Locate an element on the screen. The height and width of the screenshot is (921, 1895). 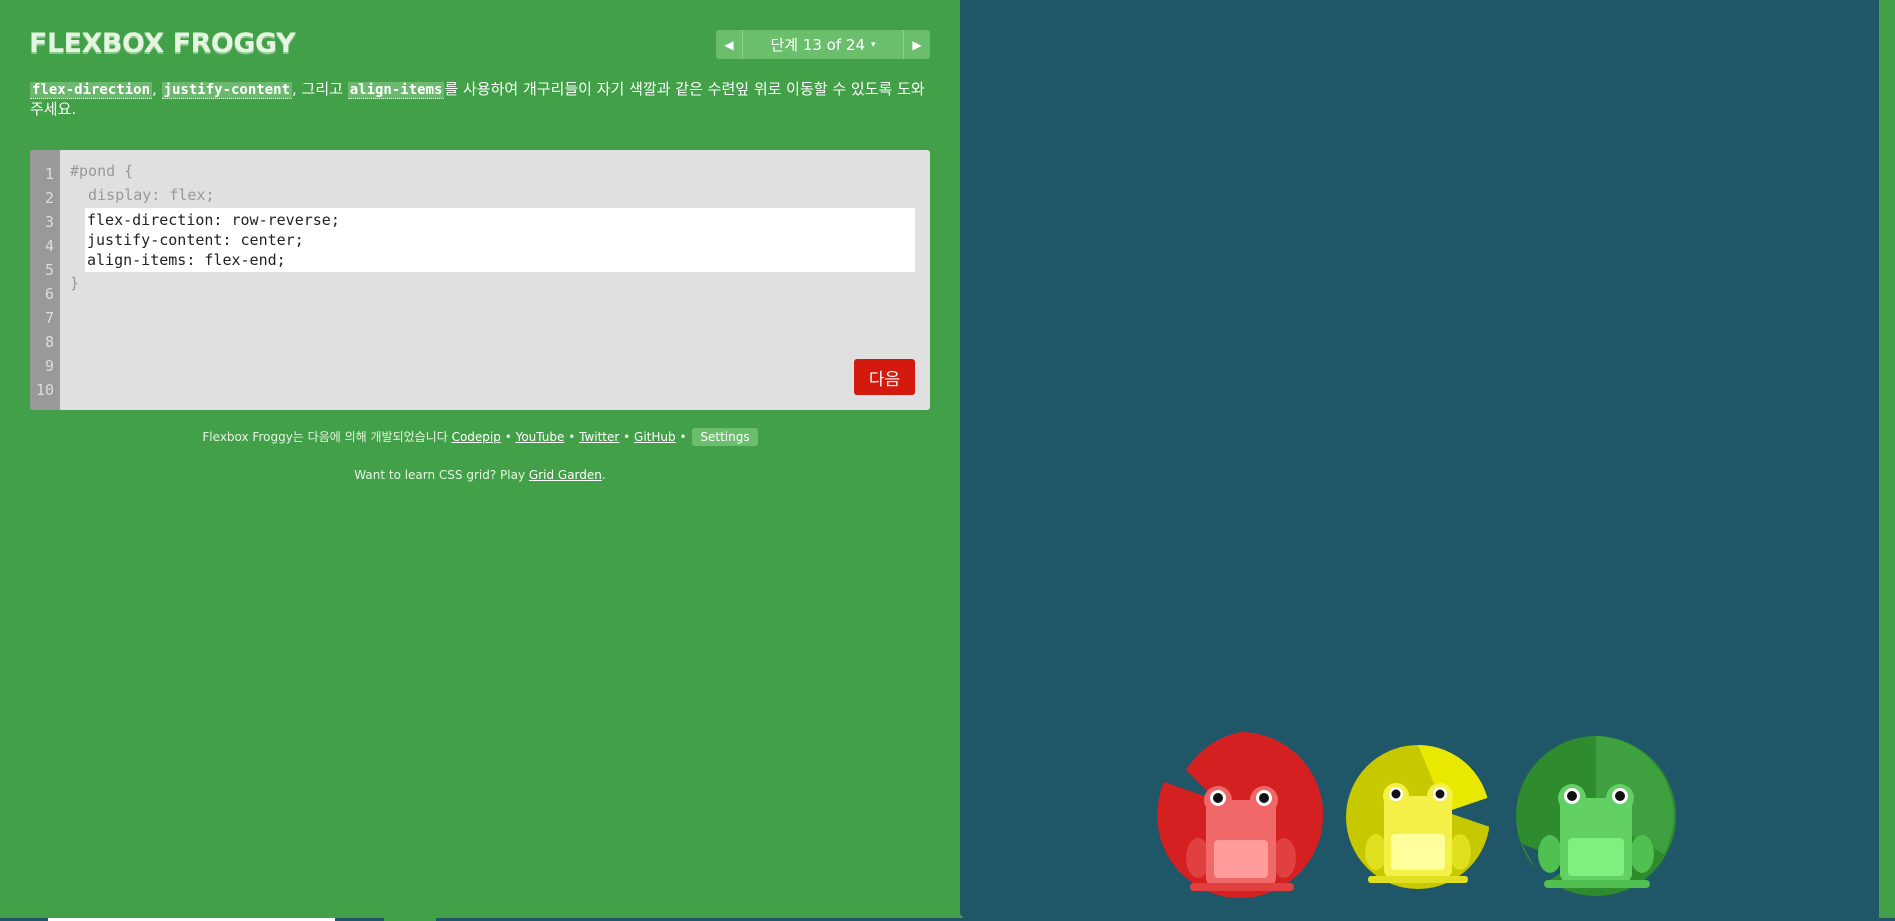
grid-garden-text: Want to learn CSS grid? Play is located at coordinates (441, 475).